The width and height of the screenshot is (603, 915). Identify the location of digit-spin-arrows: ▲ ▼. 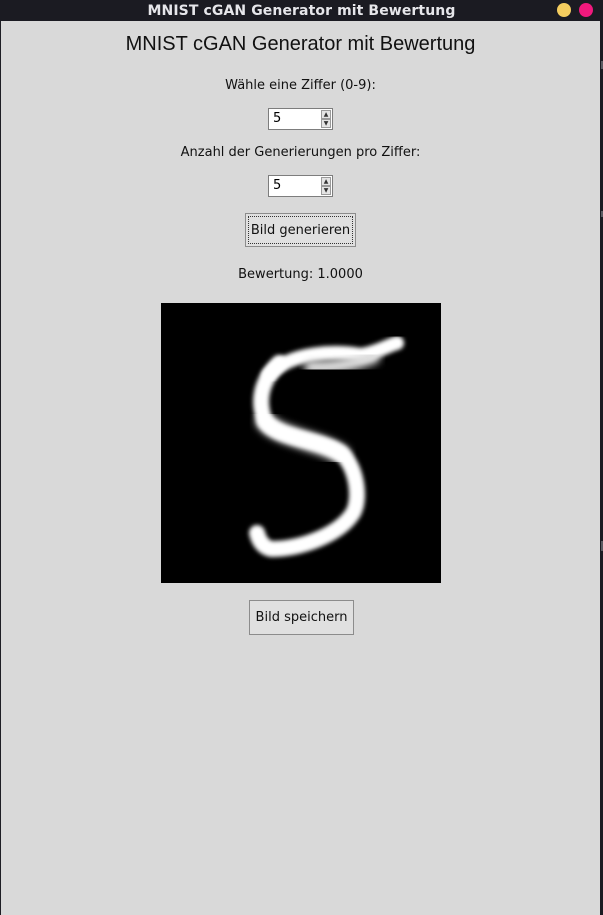
(326, 119).